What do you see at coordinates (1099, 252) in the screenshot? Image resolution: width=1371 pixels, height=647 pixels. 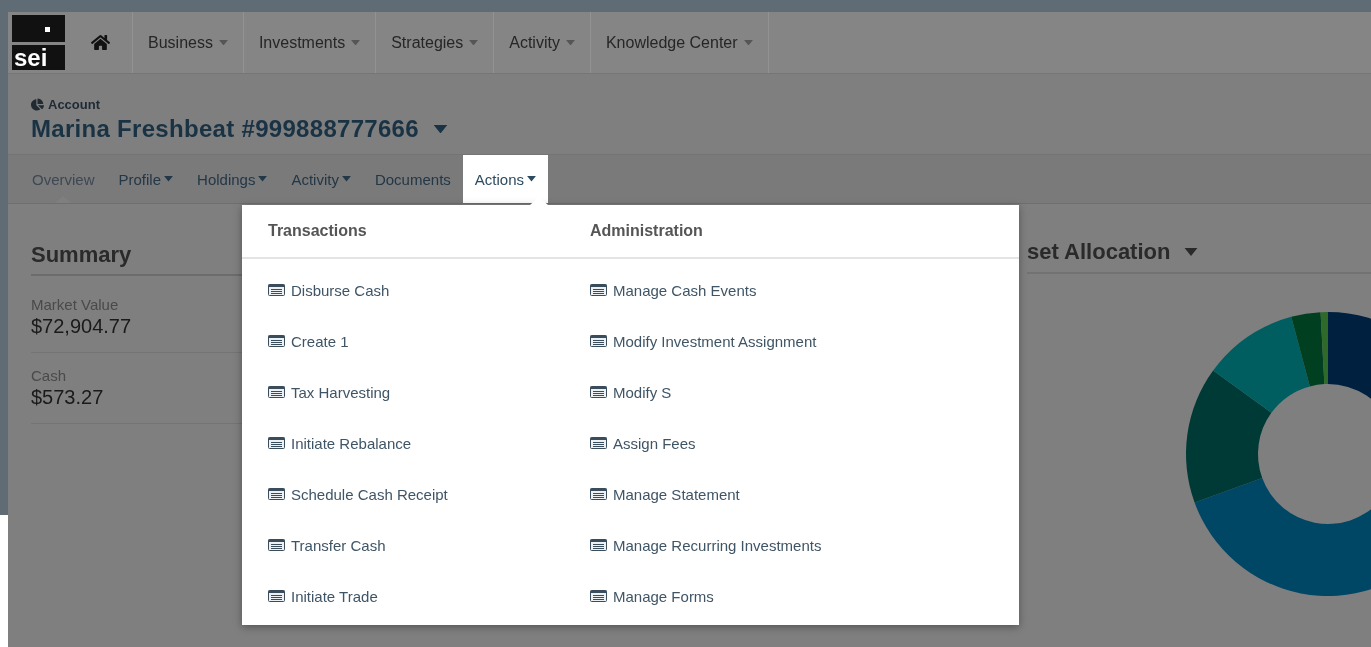 I see `asset-allocation-heading: set Allocation` at bounding box center [1099, 252].